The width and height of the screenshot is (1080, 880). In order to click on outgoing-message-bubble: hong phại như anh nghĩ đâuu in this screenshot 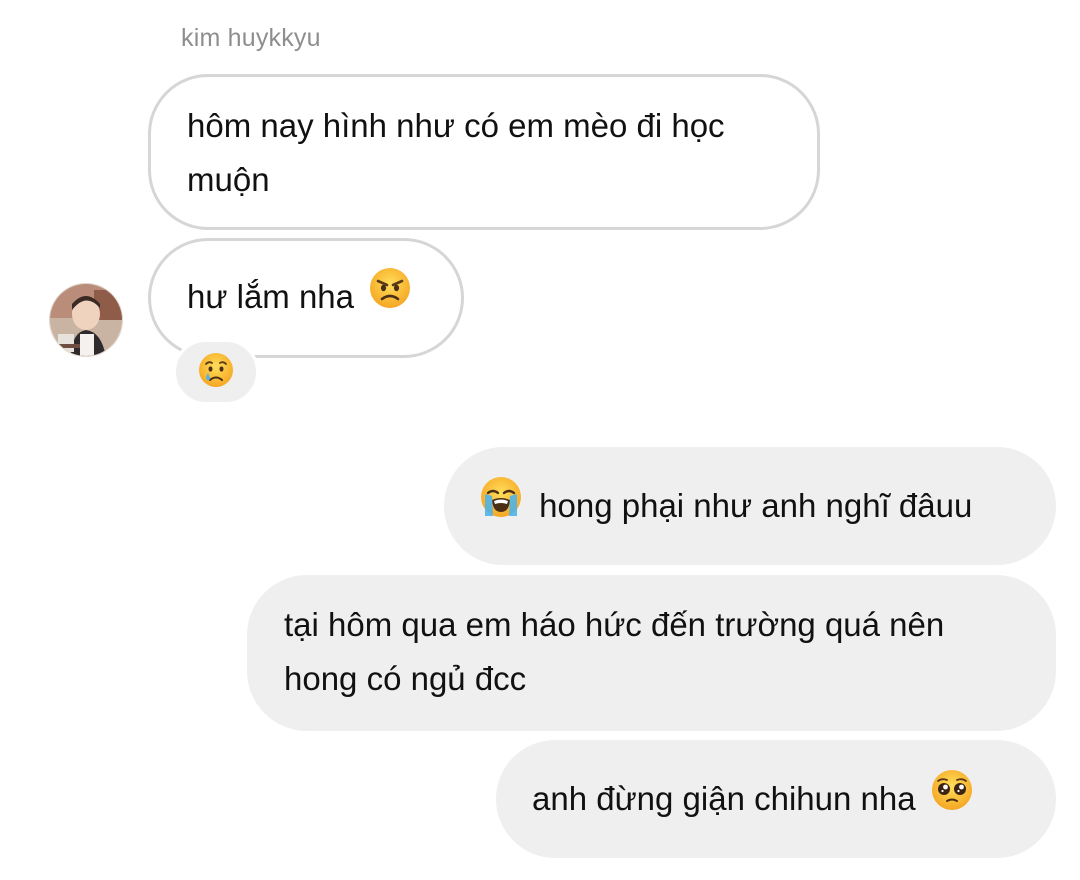, I will do `click(750, 506)`.